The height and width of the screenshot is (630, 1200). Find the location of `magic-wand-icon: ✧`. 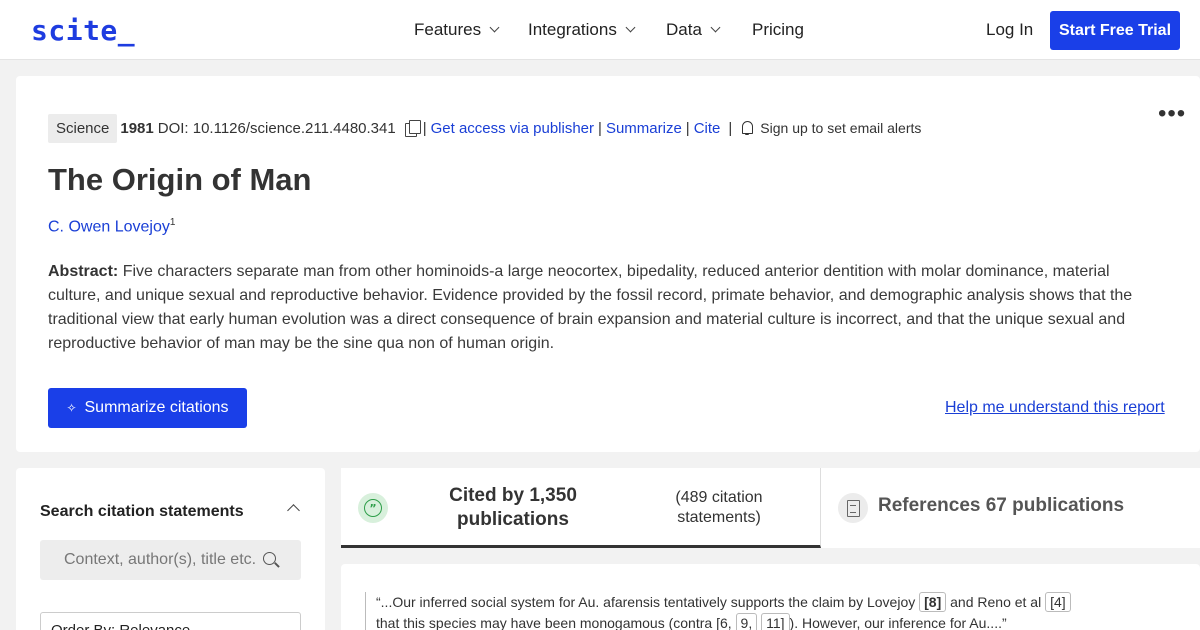

magic-wand-icon: ✧ is located at coordinates (71, 408).